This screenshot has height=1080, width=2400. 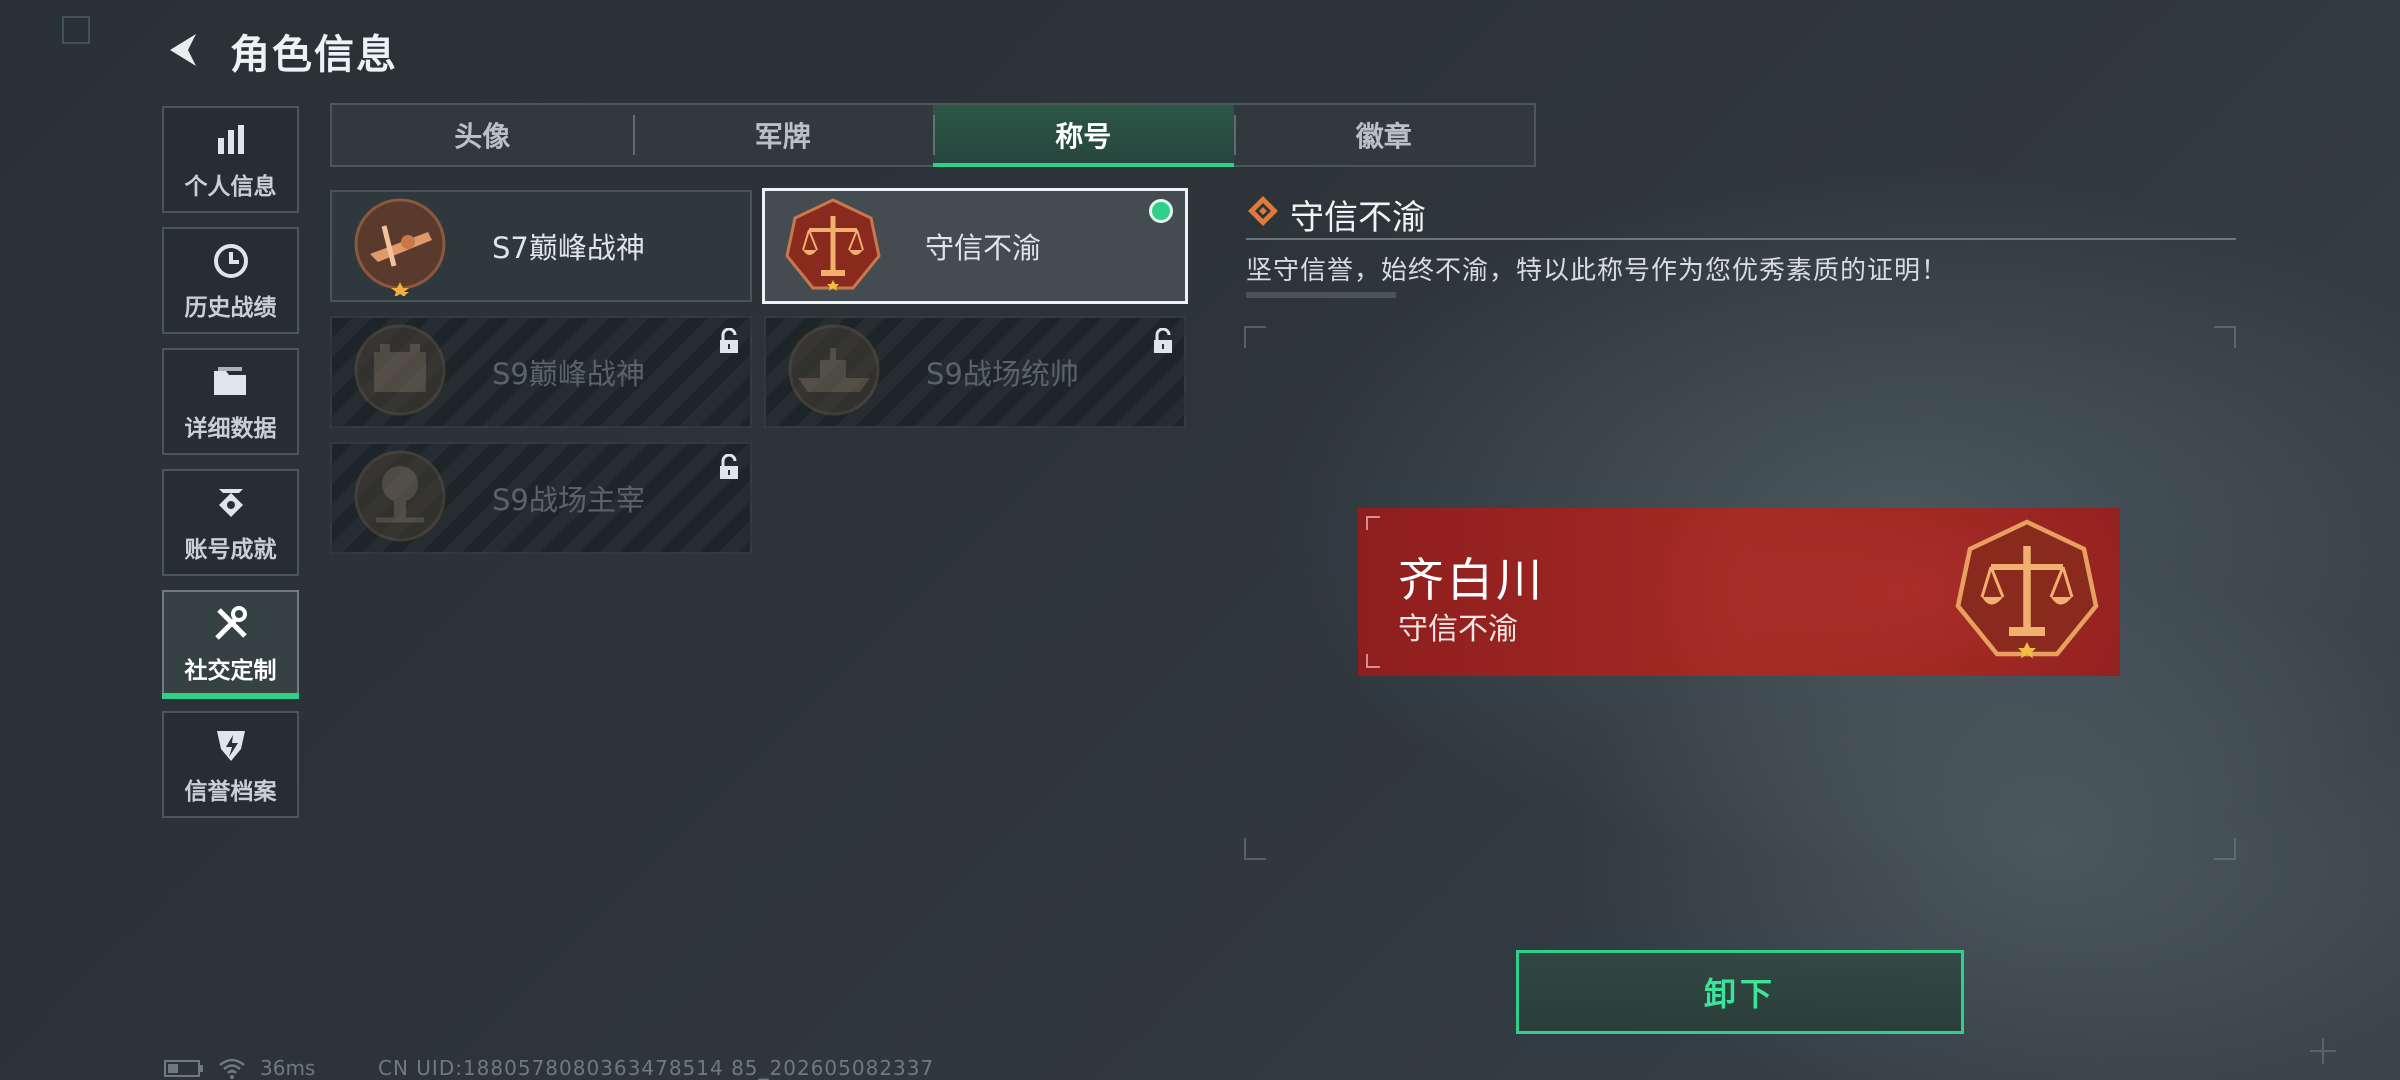 I want to click on clock-icon, so click(x=231, y=261).